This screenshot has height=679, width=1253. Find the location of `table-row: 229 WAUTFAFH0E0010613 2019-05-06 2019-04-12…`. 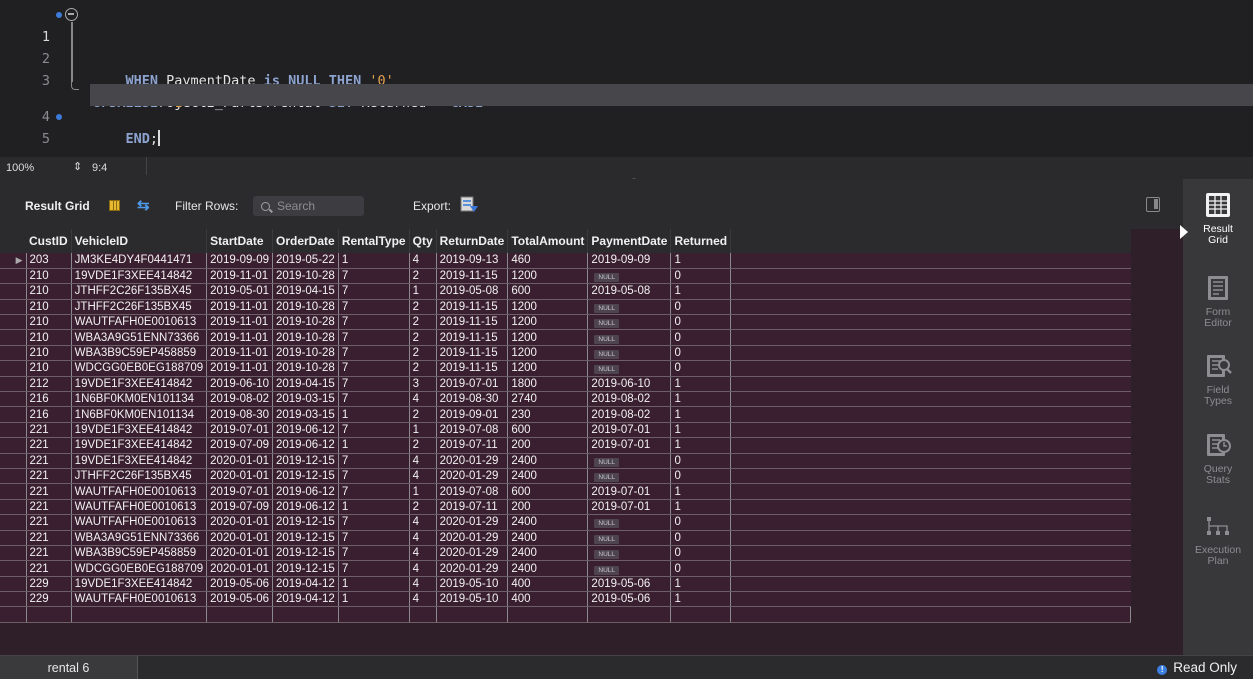

table-row: 229 WAUTFAFH0E0010613 2019-05-06 2019-04-12… is located at coordinates (565, 599).